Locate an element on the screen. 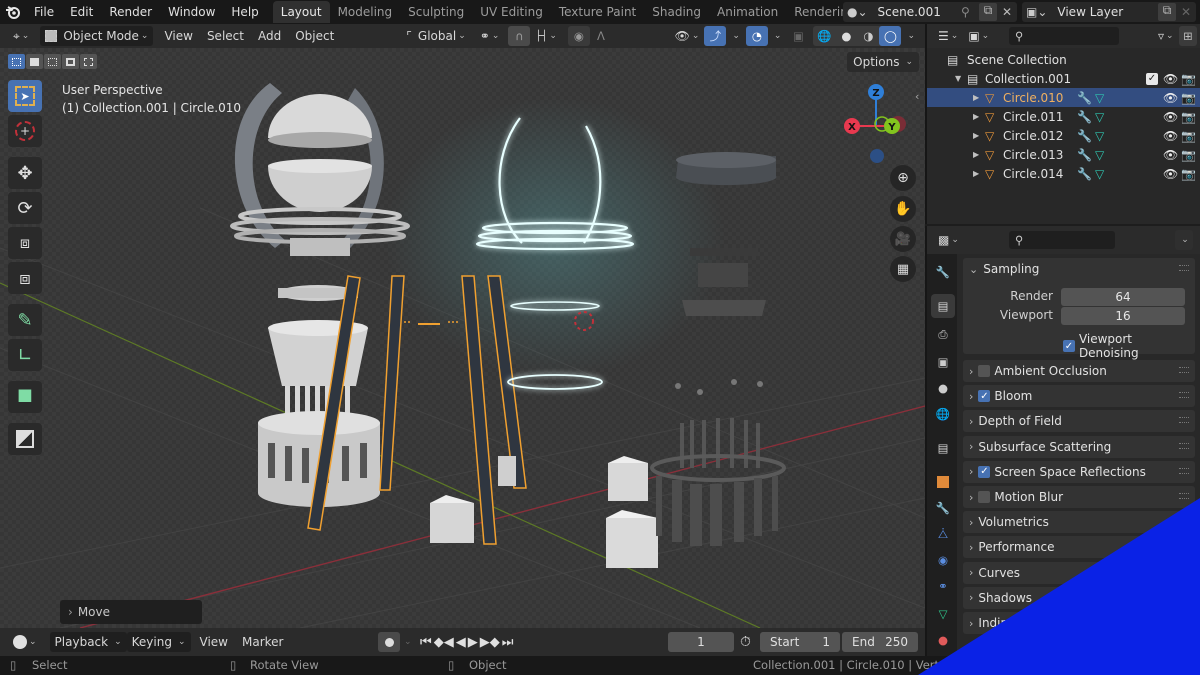 The image size is (1200, 675). tab-constraints: ⚭ is located at coordinates (943, 586).